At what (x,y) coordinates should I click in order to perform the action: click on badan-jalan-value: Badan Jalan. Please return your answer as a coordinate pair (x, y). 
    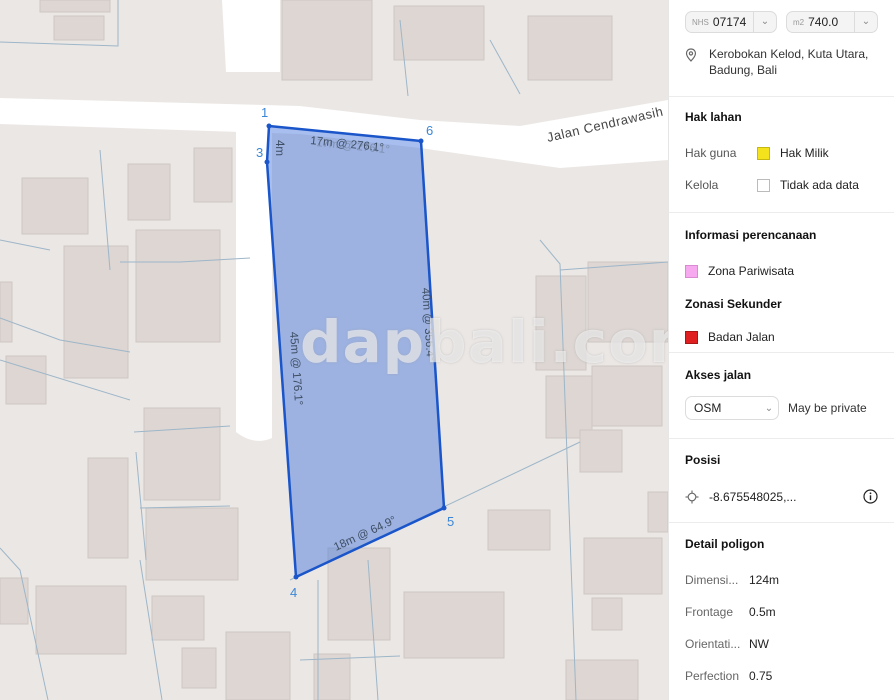
    Looking at the image, I should click on (741, 337).